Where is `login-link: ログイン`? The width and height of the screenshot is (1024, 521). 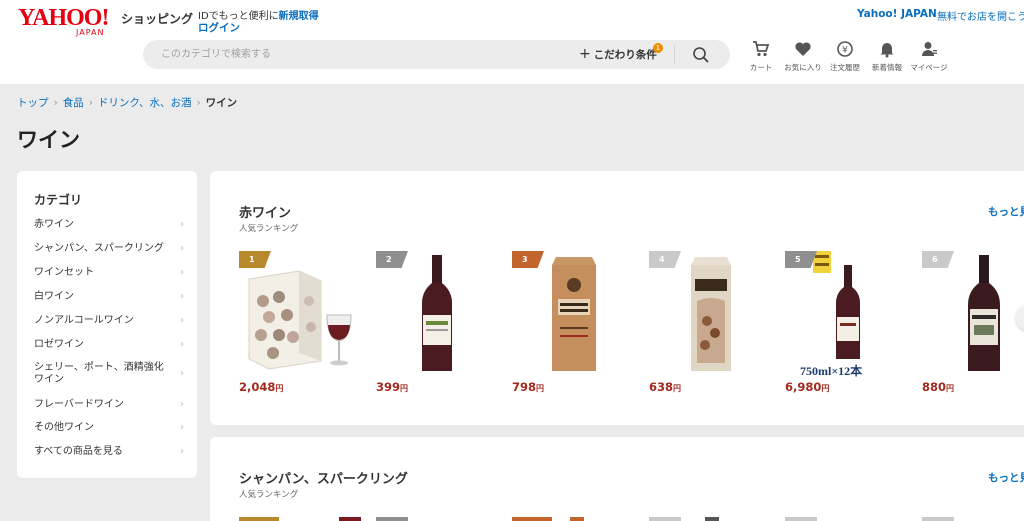 login-link: ログイン is located at coordinates (219, 27).